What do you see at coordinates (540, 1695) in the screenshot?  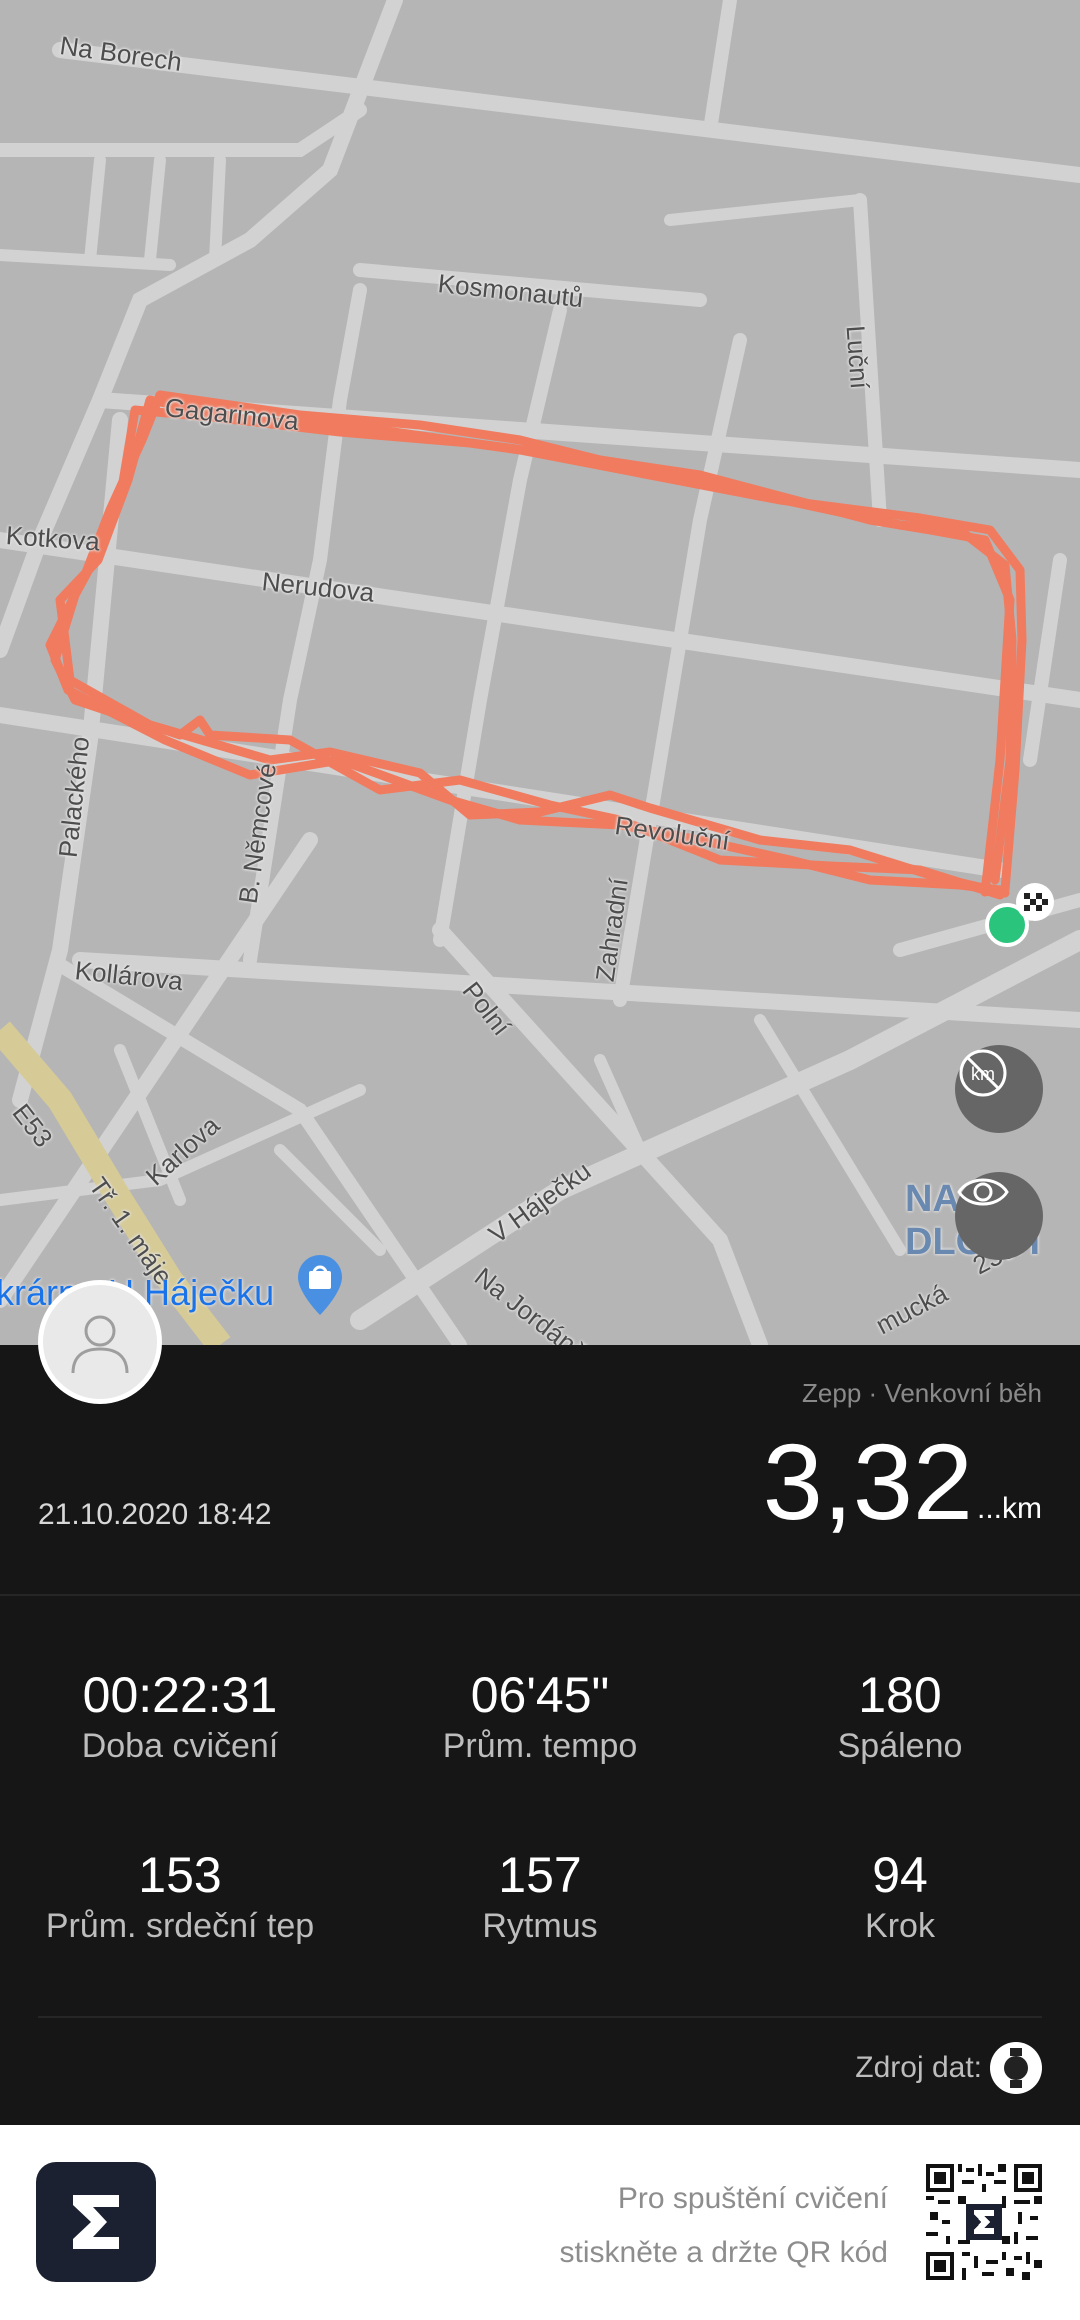 I see `stat-value: 06'45"` at bounding box center [540, 1695].